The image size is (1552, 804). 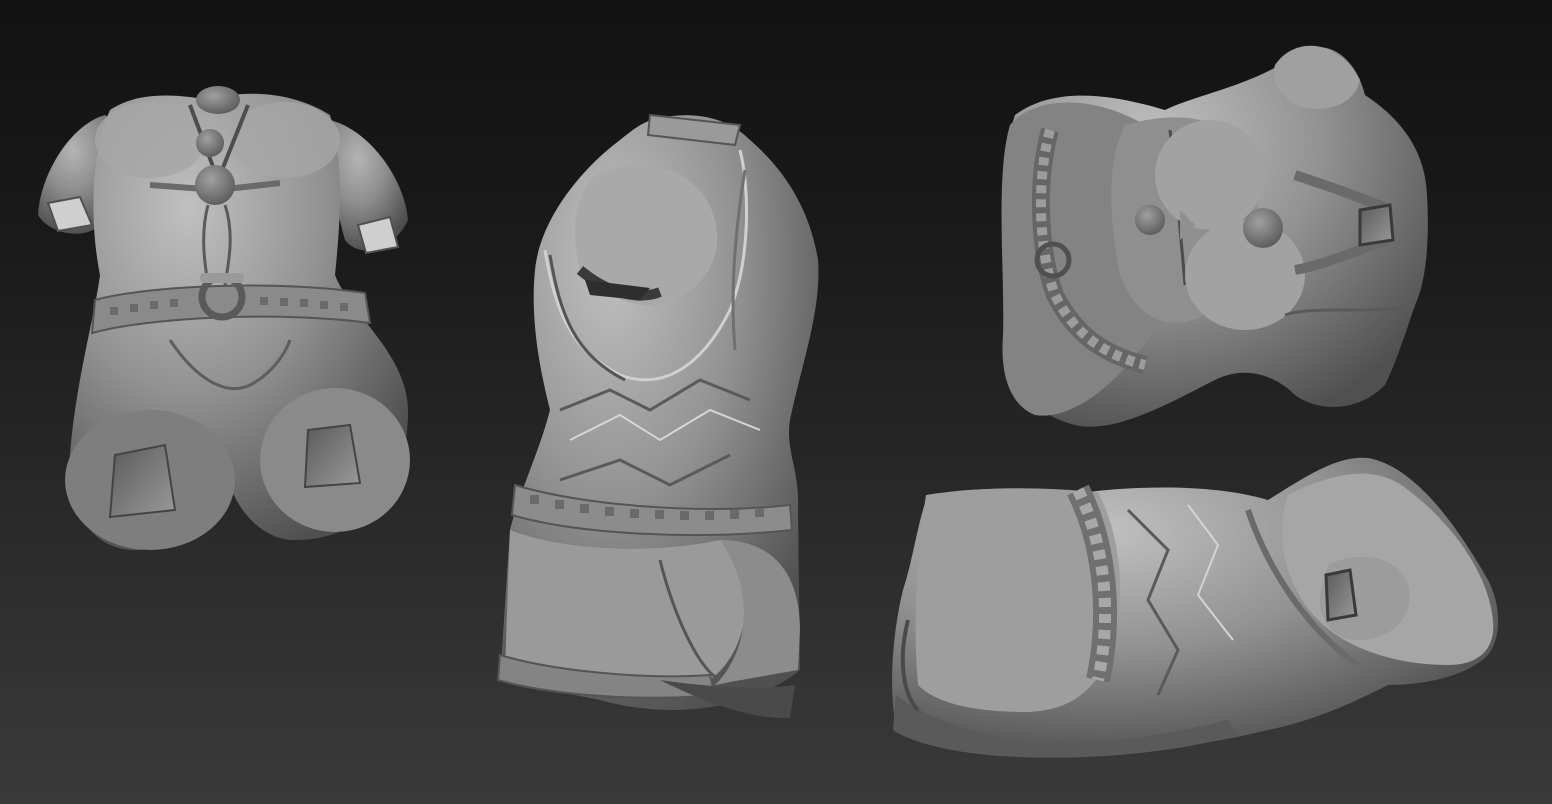 What do you see at coordinates (1195, 607) in the screenshot?
I see `torso-side-view` at bounding box center [1195, 607].